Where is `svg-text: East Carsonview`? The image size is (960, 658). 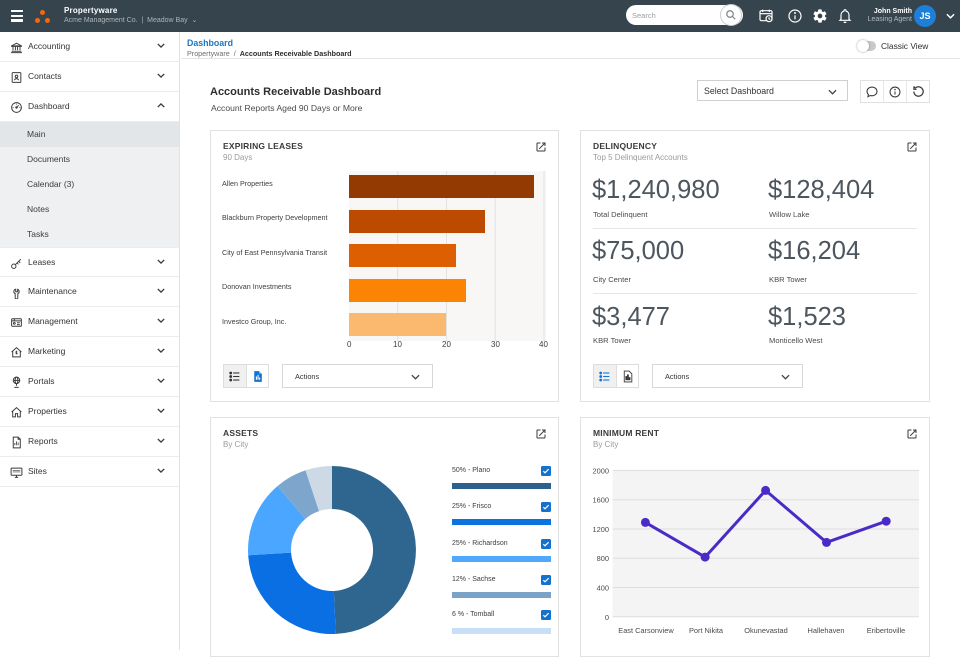 svg-text: East Carsonview is located at coordinates (646, 630).